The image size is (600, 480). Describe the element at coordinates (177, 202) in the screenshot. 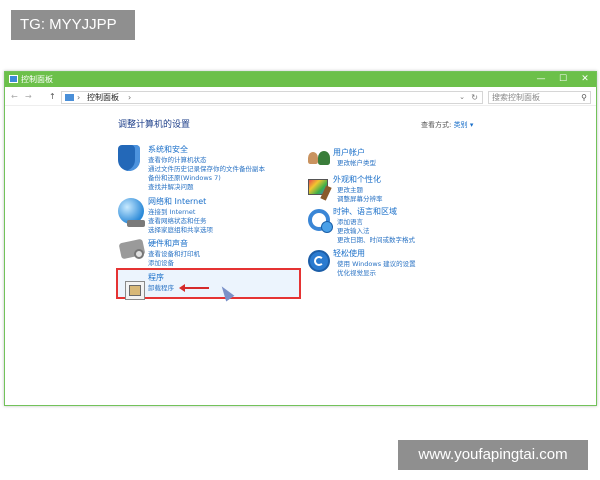

I see `category-network: 网络和 Internet` at that location.